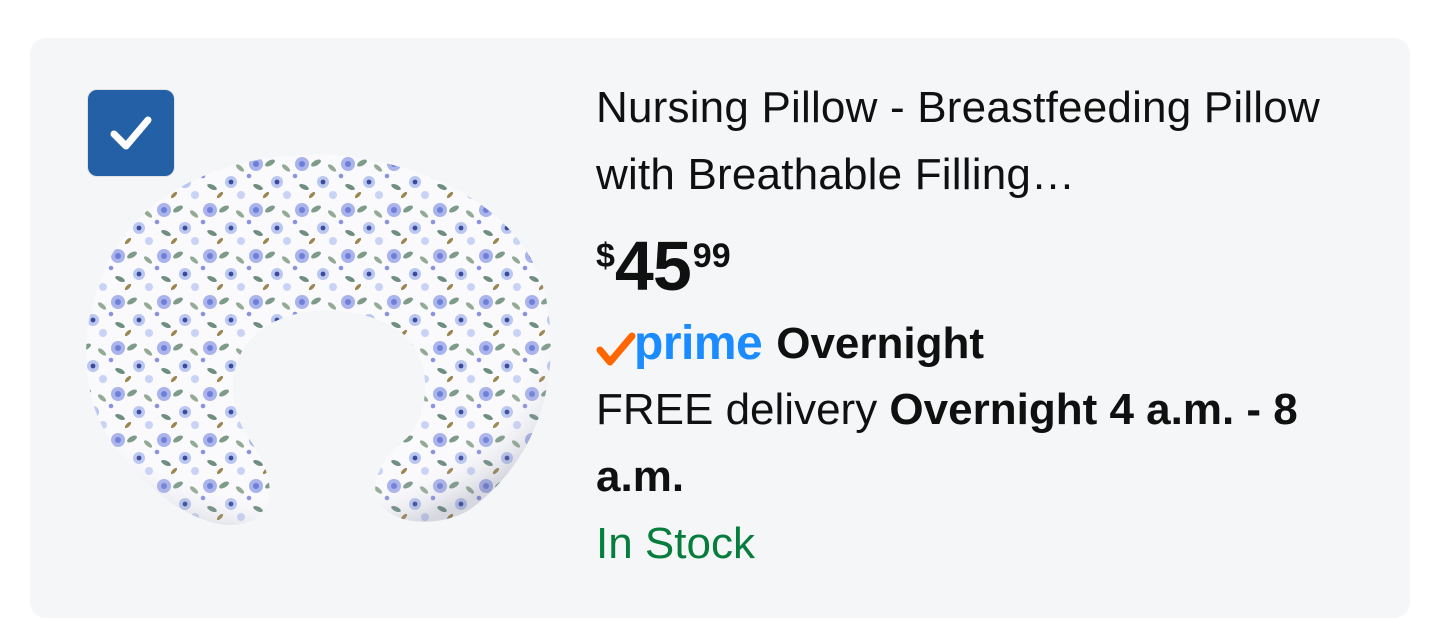 This screenshot has width=1440, height=618. What do you see at coordinates (675, 543) in the screenshot?
I see `stock-status: In Stock` at bounding box center [675, 543].